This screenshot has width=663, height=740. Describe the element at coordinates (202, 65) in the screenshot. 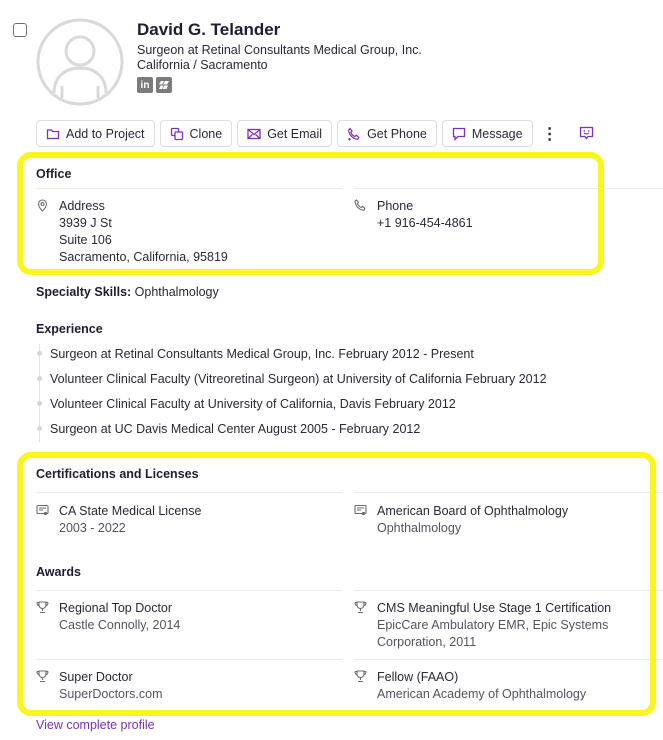

I see `profile-location: California / Sacramento` at that location.